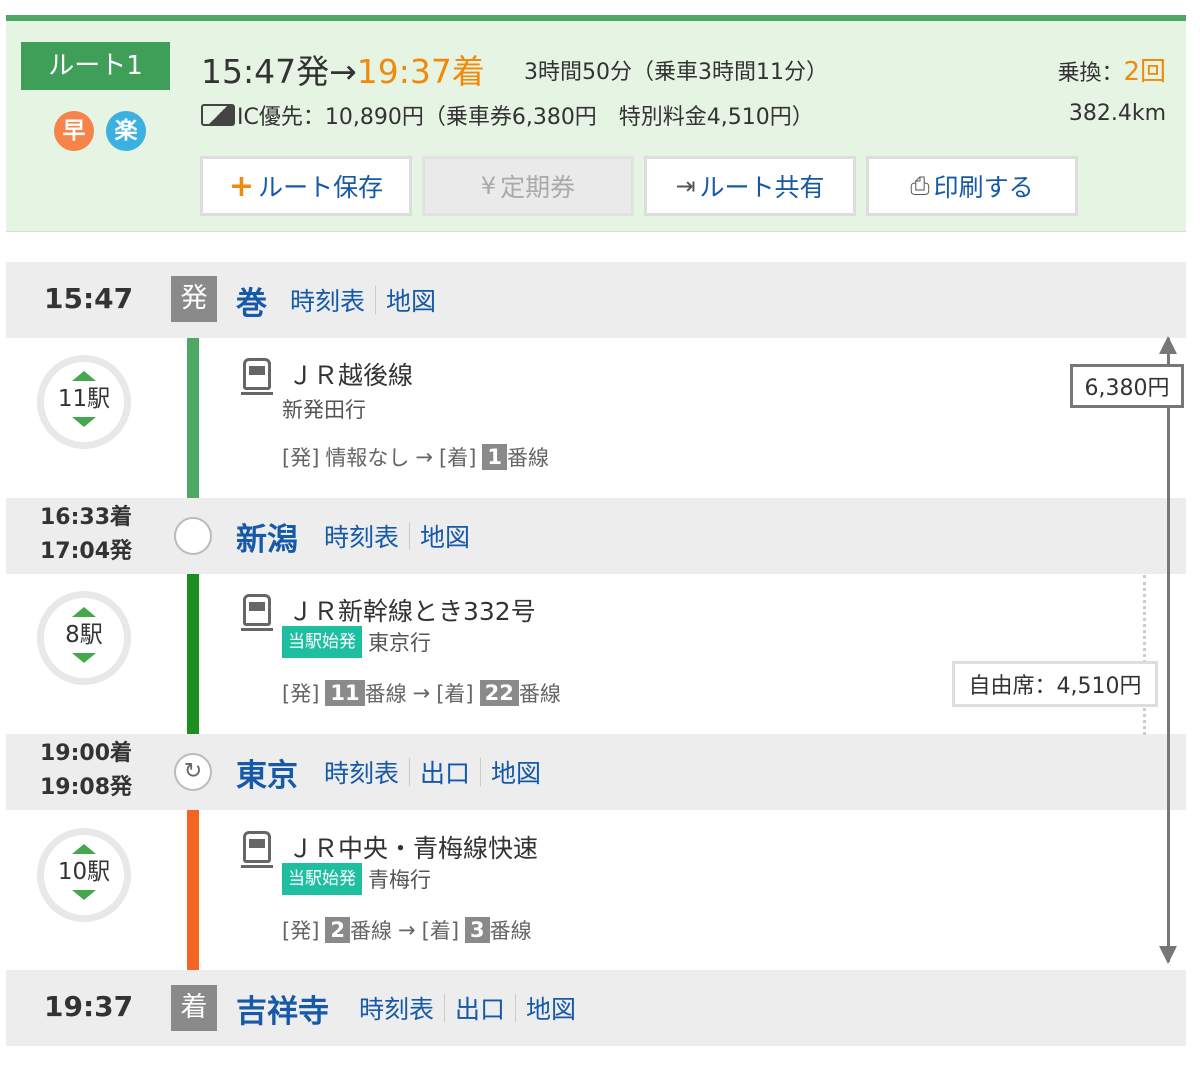  What do you see at coordinates (1127, 386) in the screenshot?
I see `ticket-fare-box: 6,380円` at bounding box center [1127, 386].